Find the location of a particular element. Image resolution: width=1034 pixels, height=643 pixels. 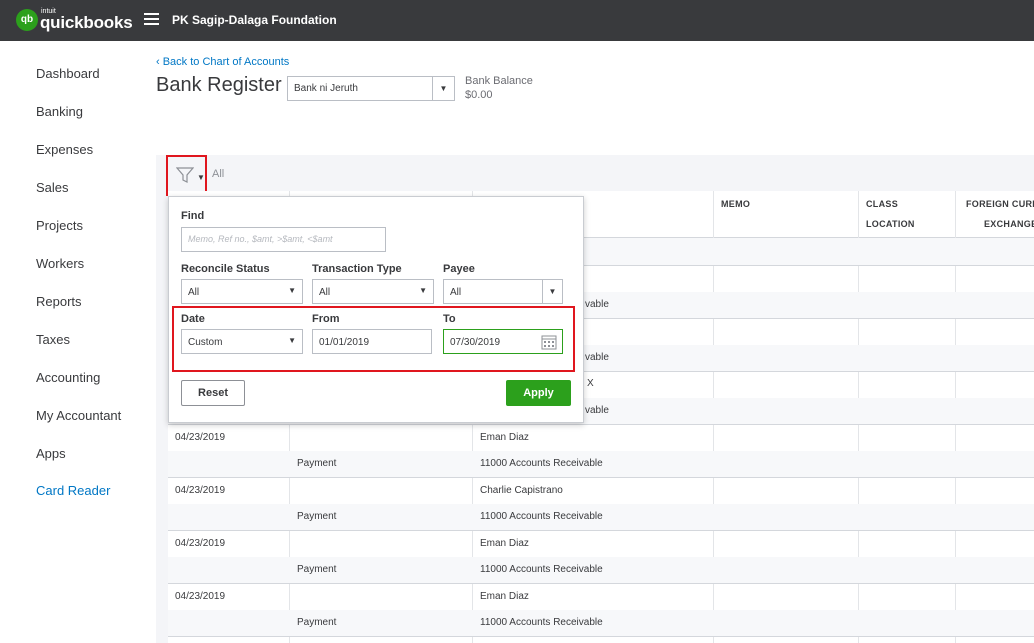

filter-button: ▼ is located at coordinates (186, 175).